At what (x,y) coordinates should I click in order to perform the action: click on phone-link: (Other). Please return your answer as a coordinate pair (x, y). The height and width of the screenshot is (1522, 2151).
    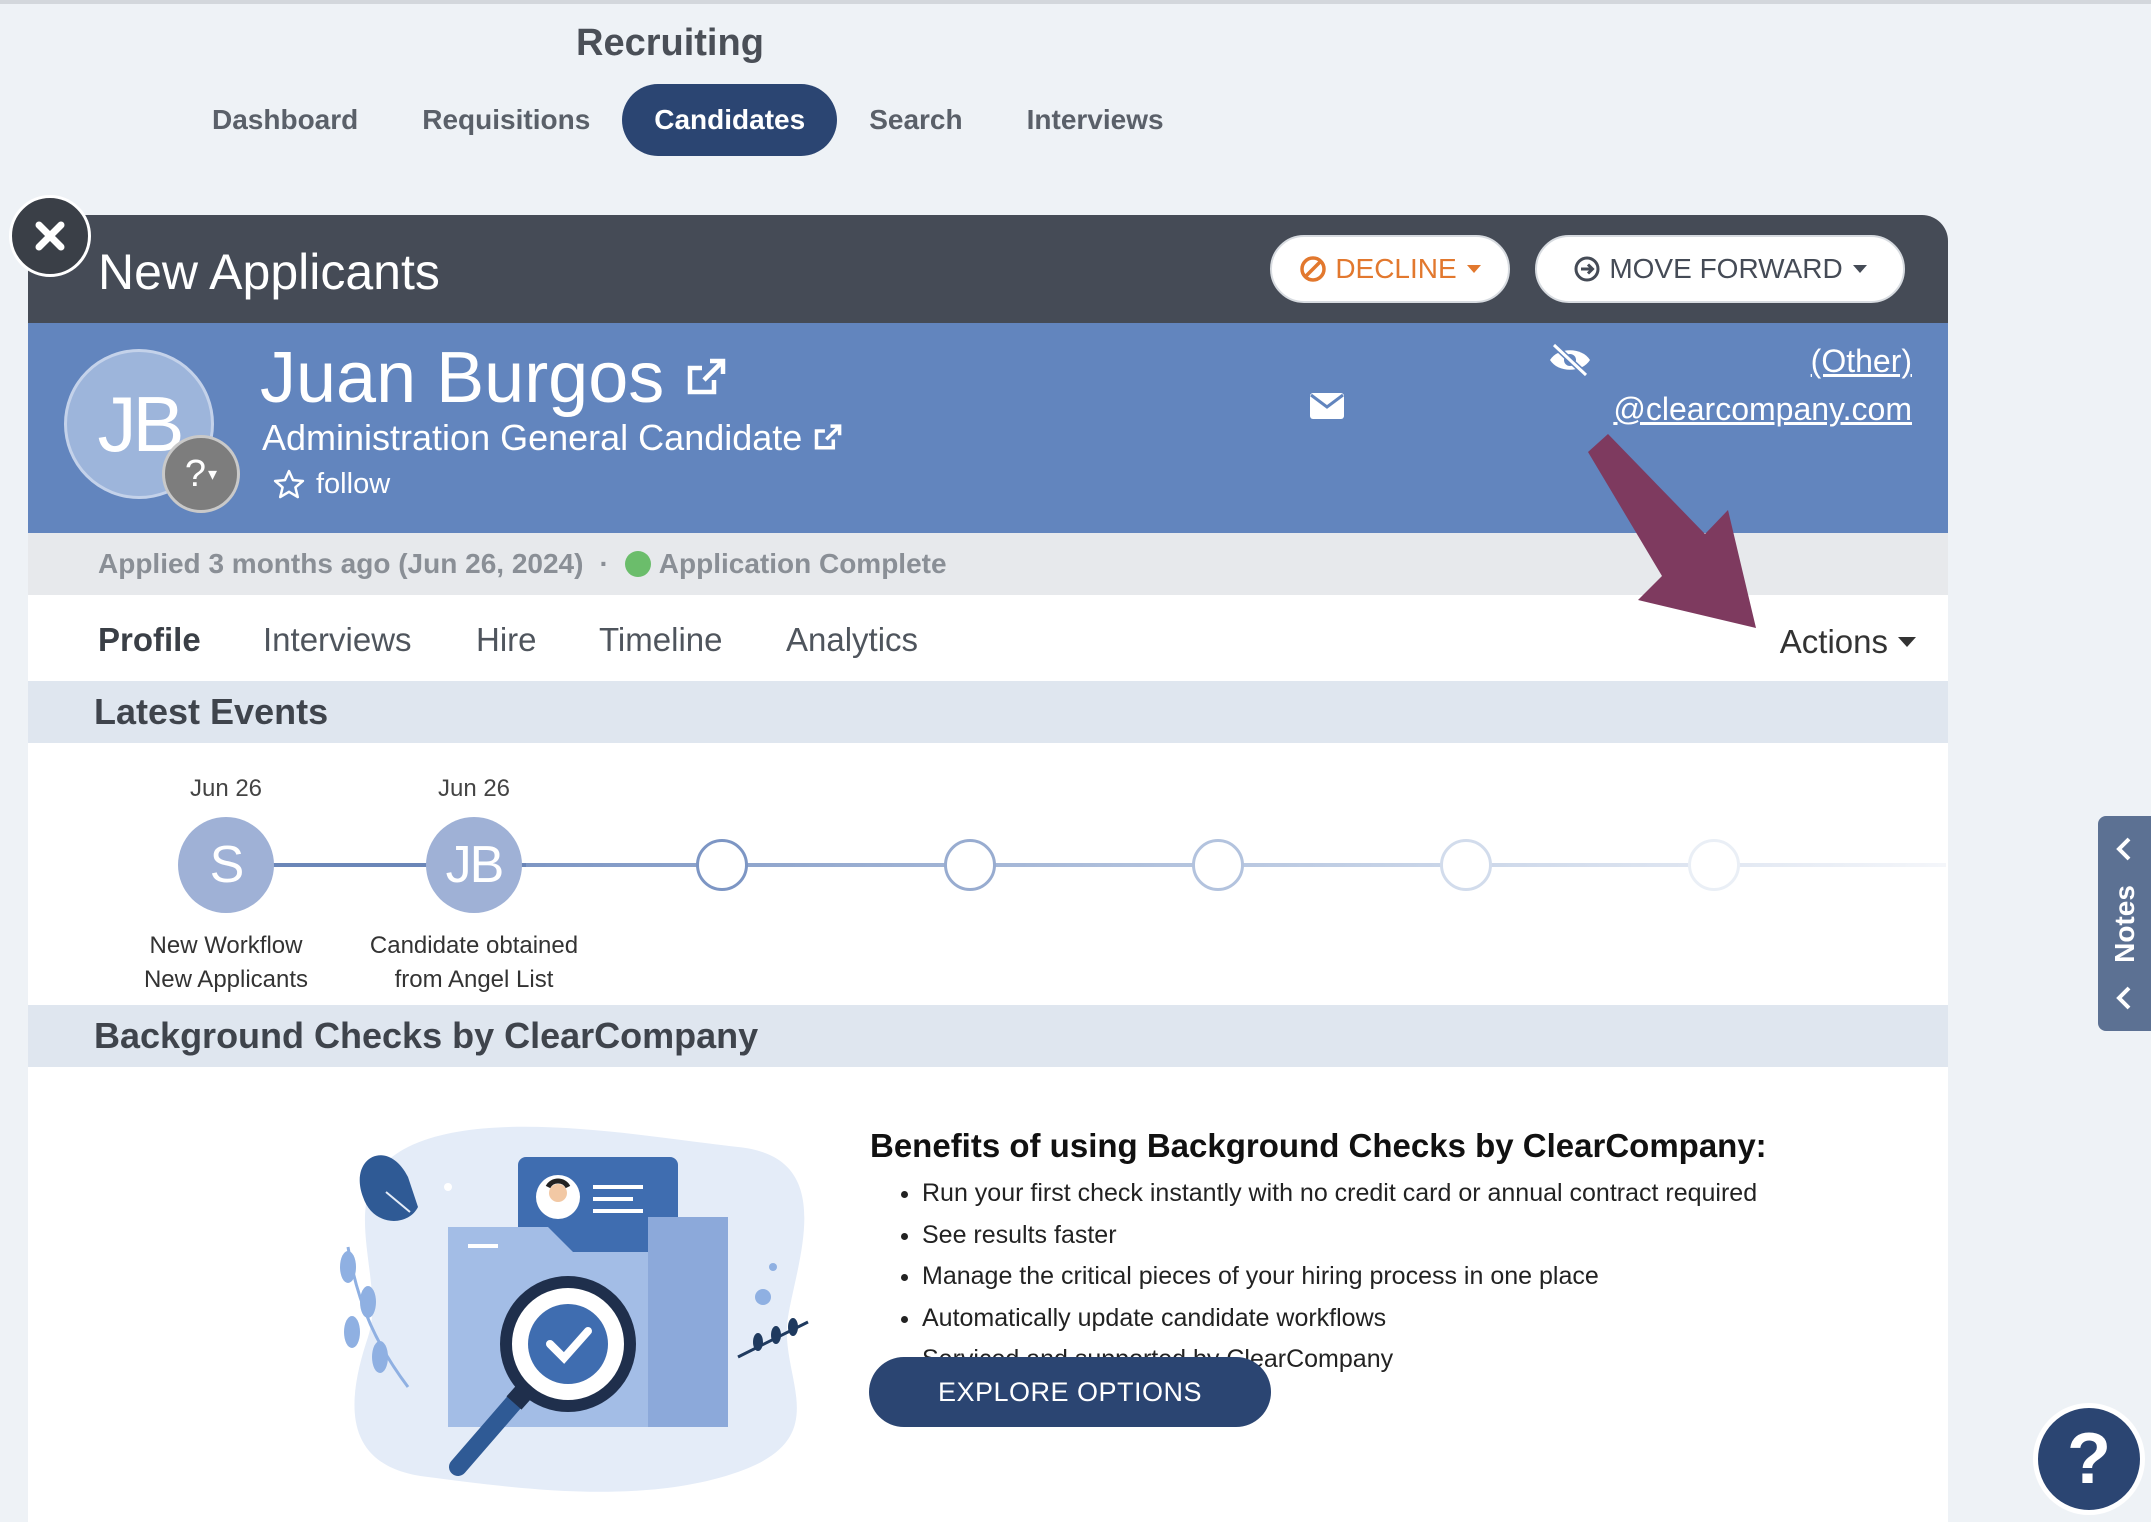
    Looking at the image, I should click on (1861, 361).